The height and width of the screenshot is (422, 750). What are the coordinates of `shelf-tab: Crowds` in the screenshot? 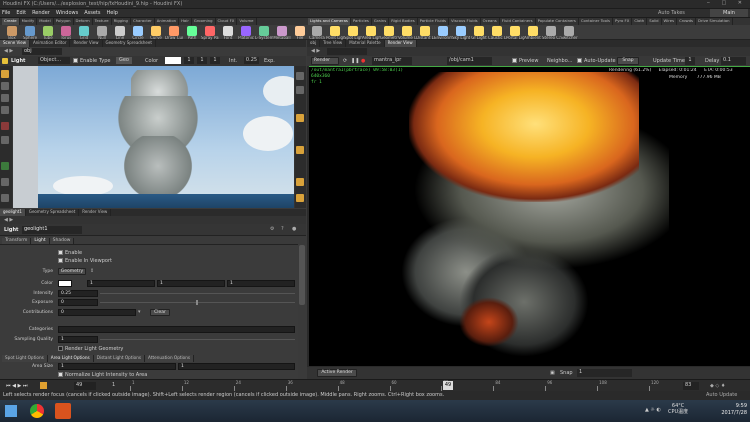 It's located at (687, 21).